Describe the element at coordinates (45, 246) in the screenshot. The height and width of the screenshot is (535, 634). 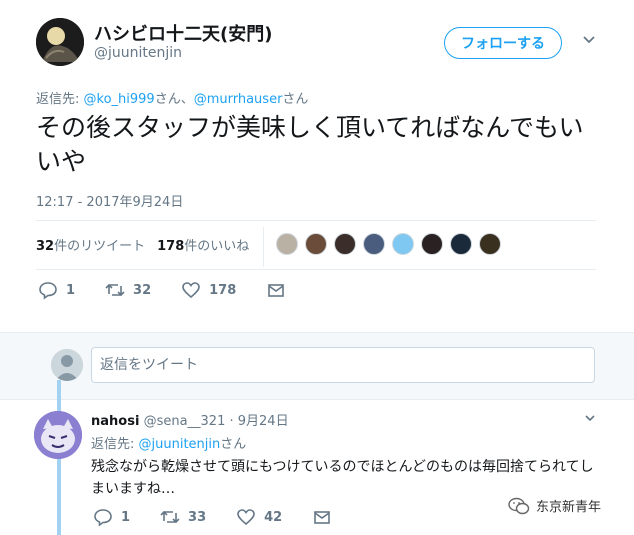
I see `retweets-count: 32` at that location.